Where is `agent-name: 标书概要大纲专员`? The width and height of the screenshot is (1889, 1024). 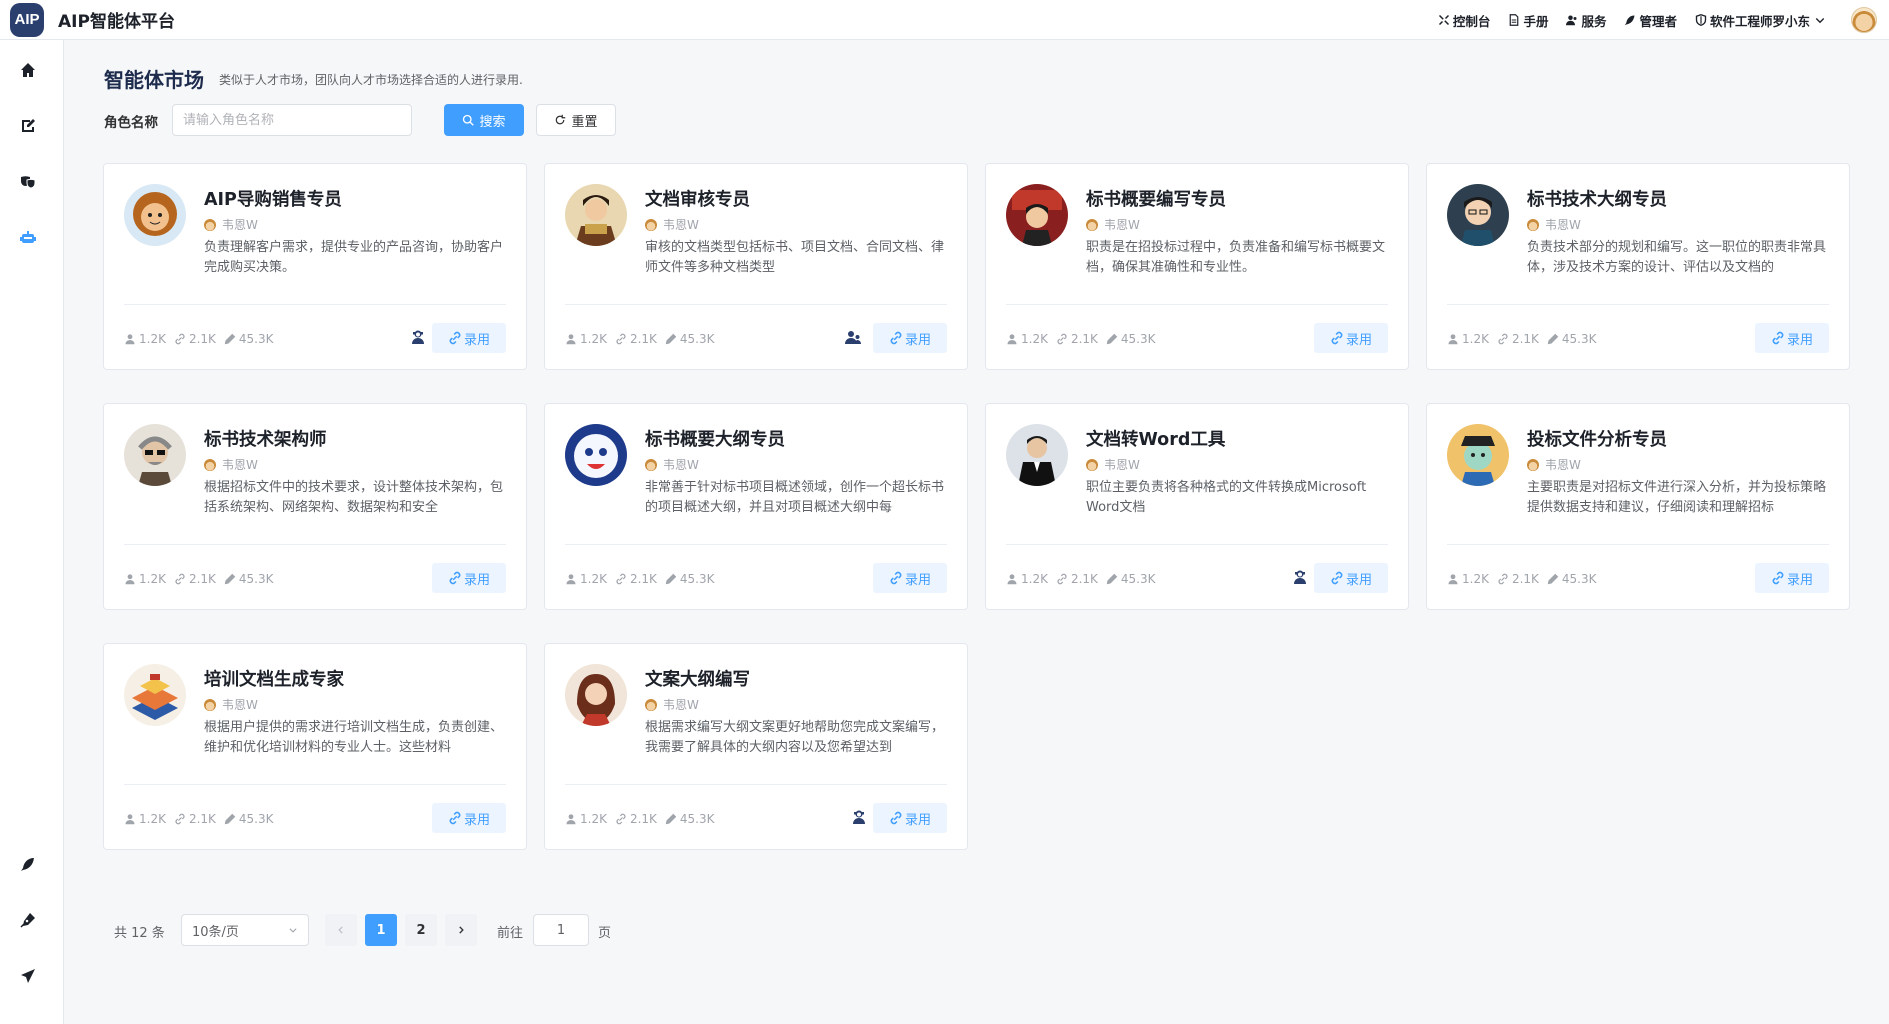 agent-name: 标书概要大纲专员 is located at coordinates (715, 438).